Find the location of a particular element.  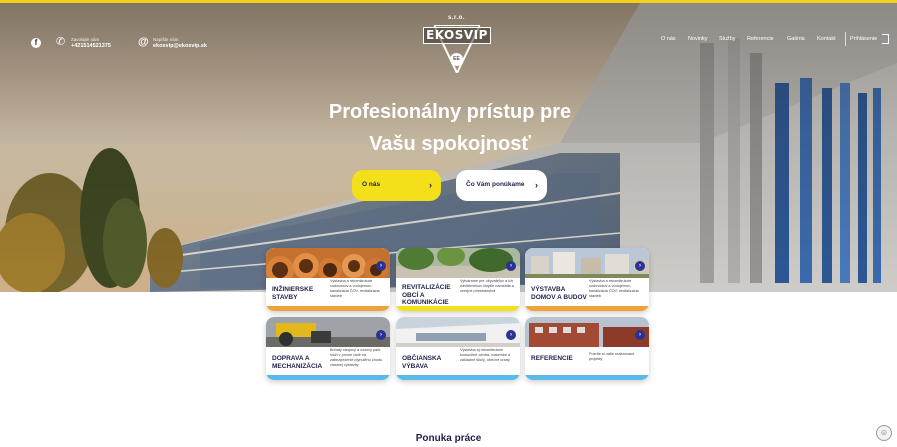

site-logo: s.r.o. EKOSVIP EE is located at coordinates (457, 45).